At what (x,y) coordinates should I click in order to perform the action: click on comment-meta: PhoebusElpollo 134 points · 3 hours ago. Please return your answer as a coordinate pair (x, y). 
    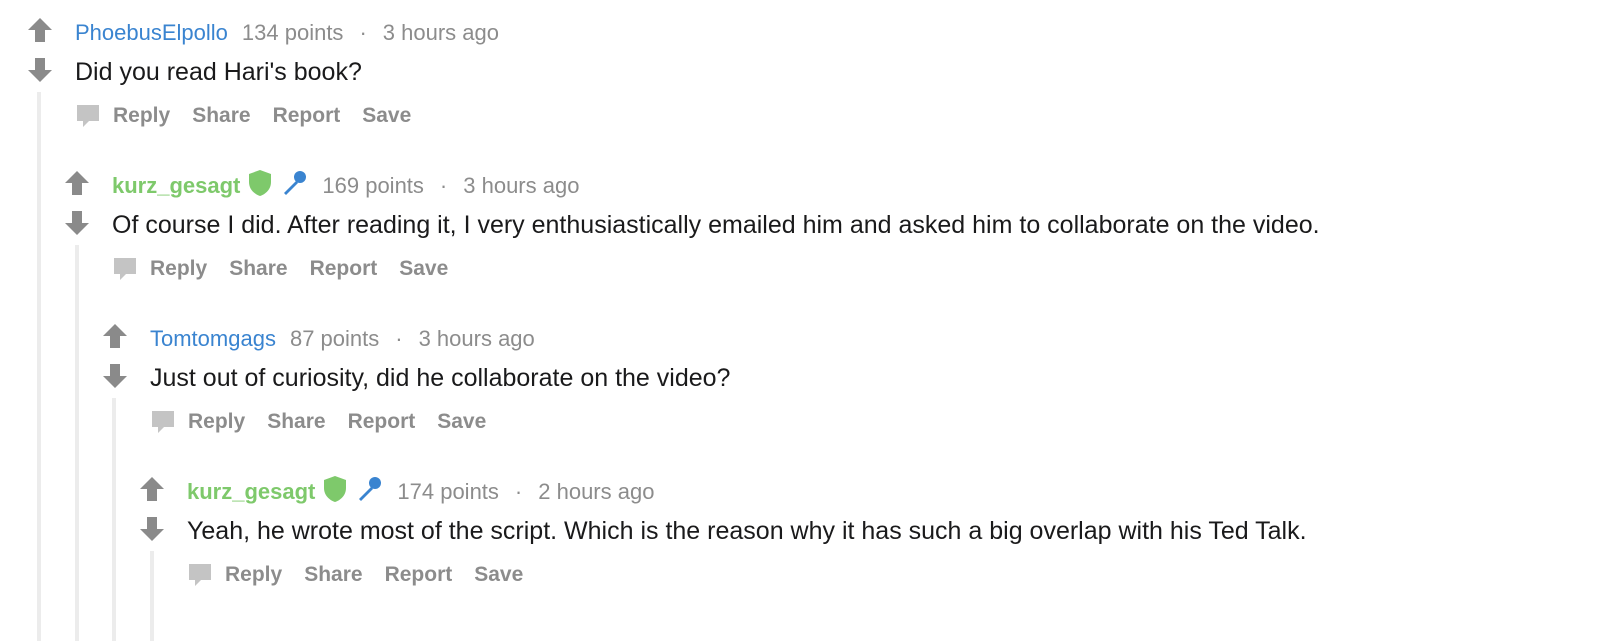
    Looking at the image, I should click on (287, 33).